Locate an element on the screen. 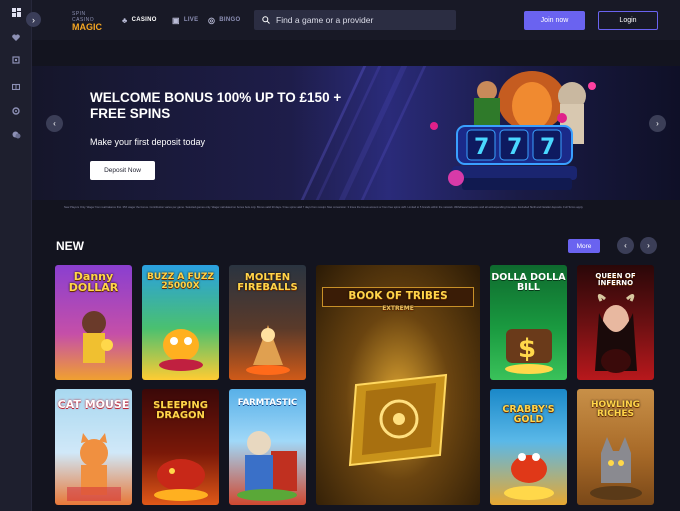 The image size is (680, 511). game-title: DOLLA DOLLA BILL is located at coordinates (528, 282).